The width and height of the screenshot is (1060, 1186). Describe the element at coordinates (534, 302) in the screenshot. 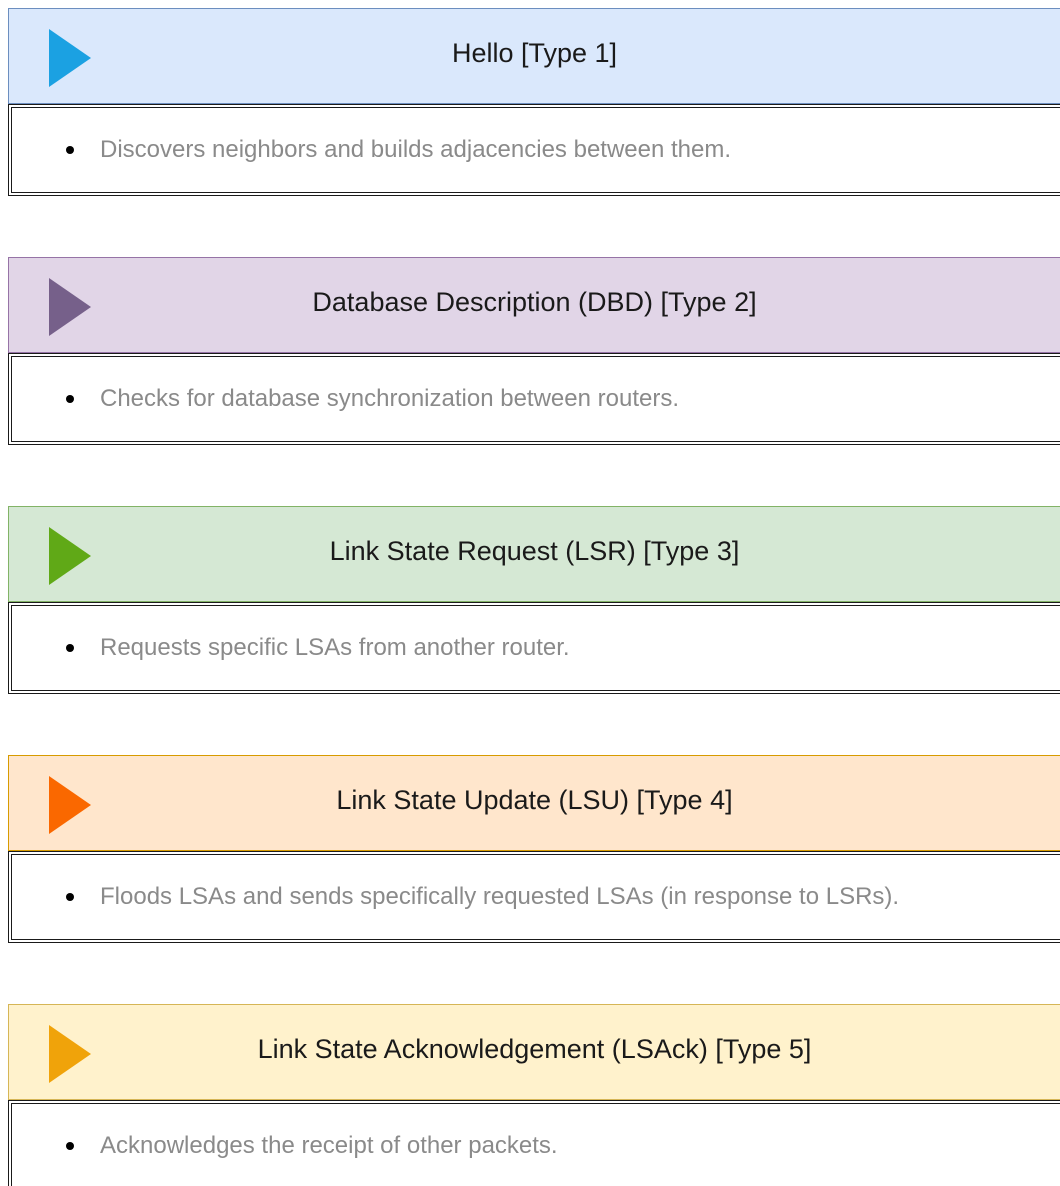

I see `packet-title: Database Description (DBD) [Type 2]` at that location.